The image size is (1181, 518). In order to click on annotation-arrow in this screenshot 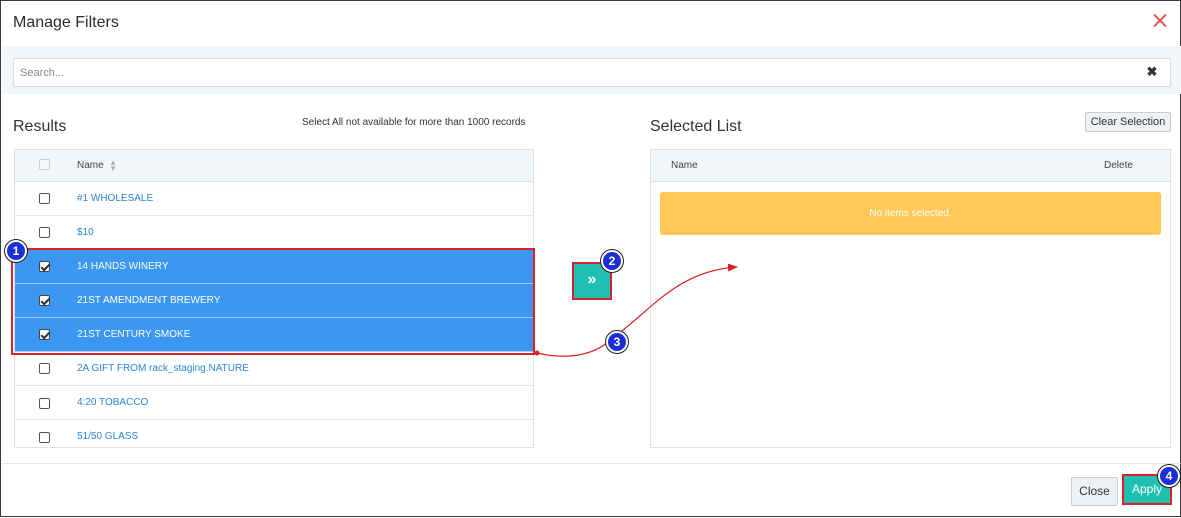, I will do `click(636, 310)`.